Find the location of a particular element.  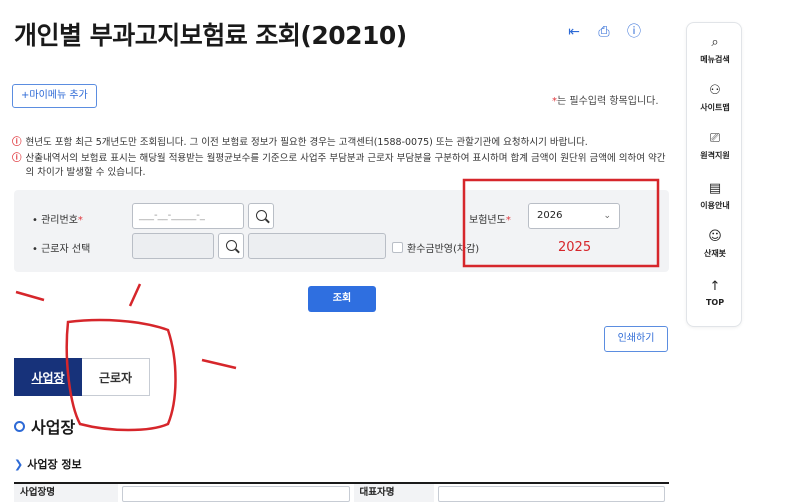

annotation-circle is located at coordinates (121, 375).